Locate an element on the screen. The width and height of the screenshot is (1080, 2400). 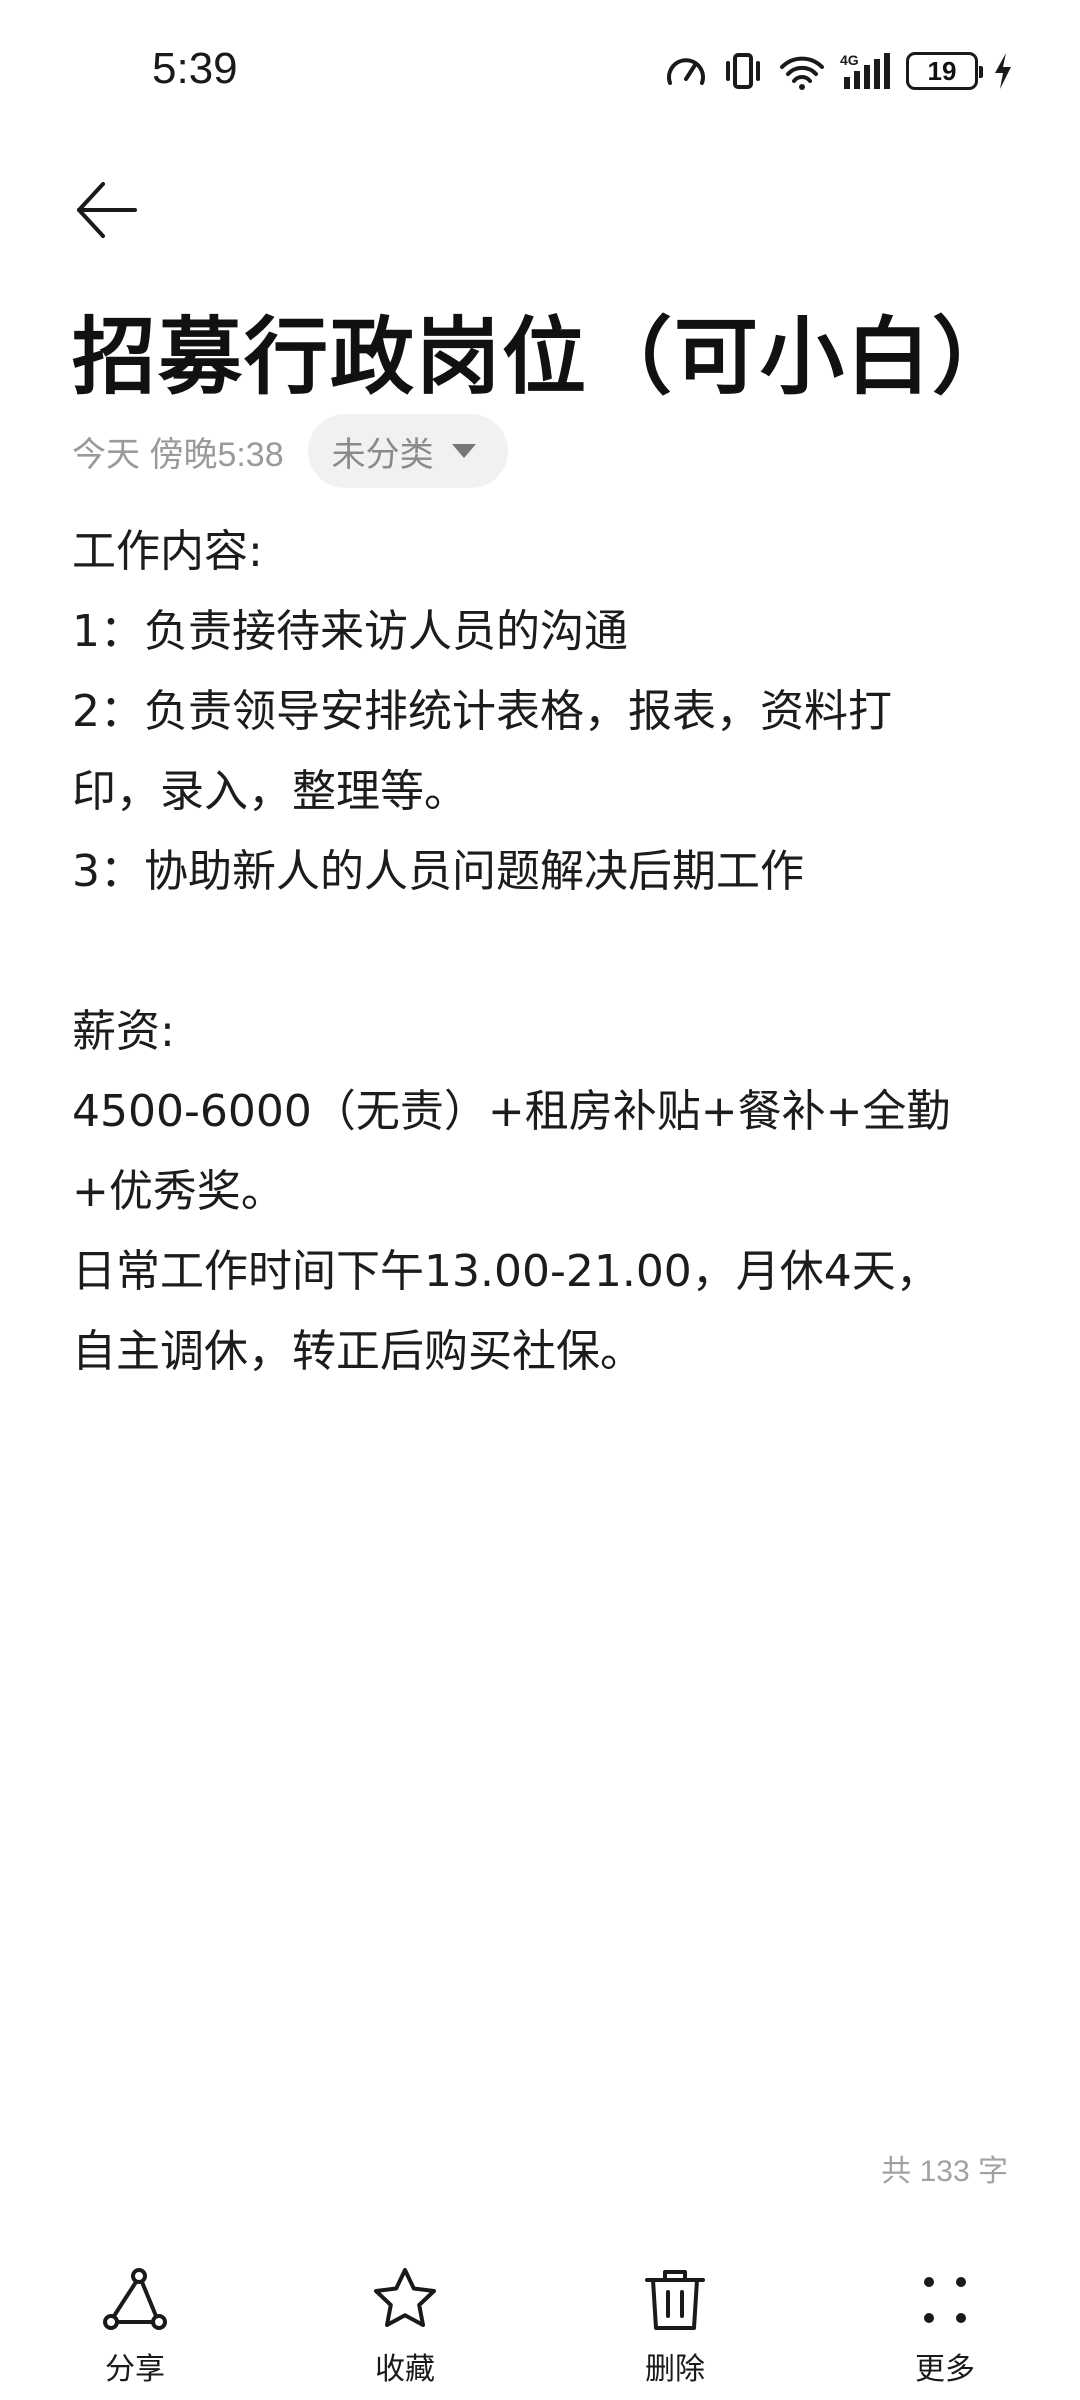
back-button is located at coordinates (106, 210).